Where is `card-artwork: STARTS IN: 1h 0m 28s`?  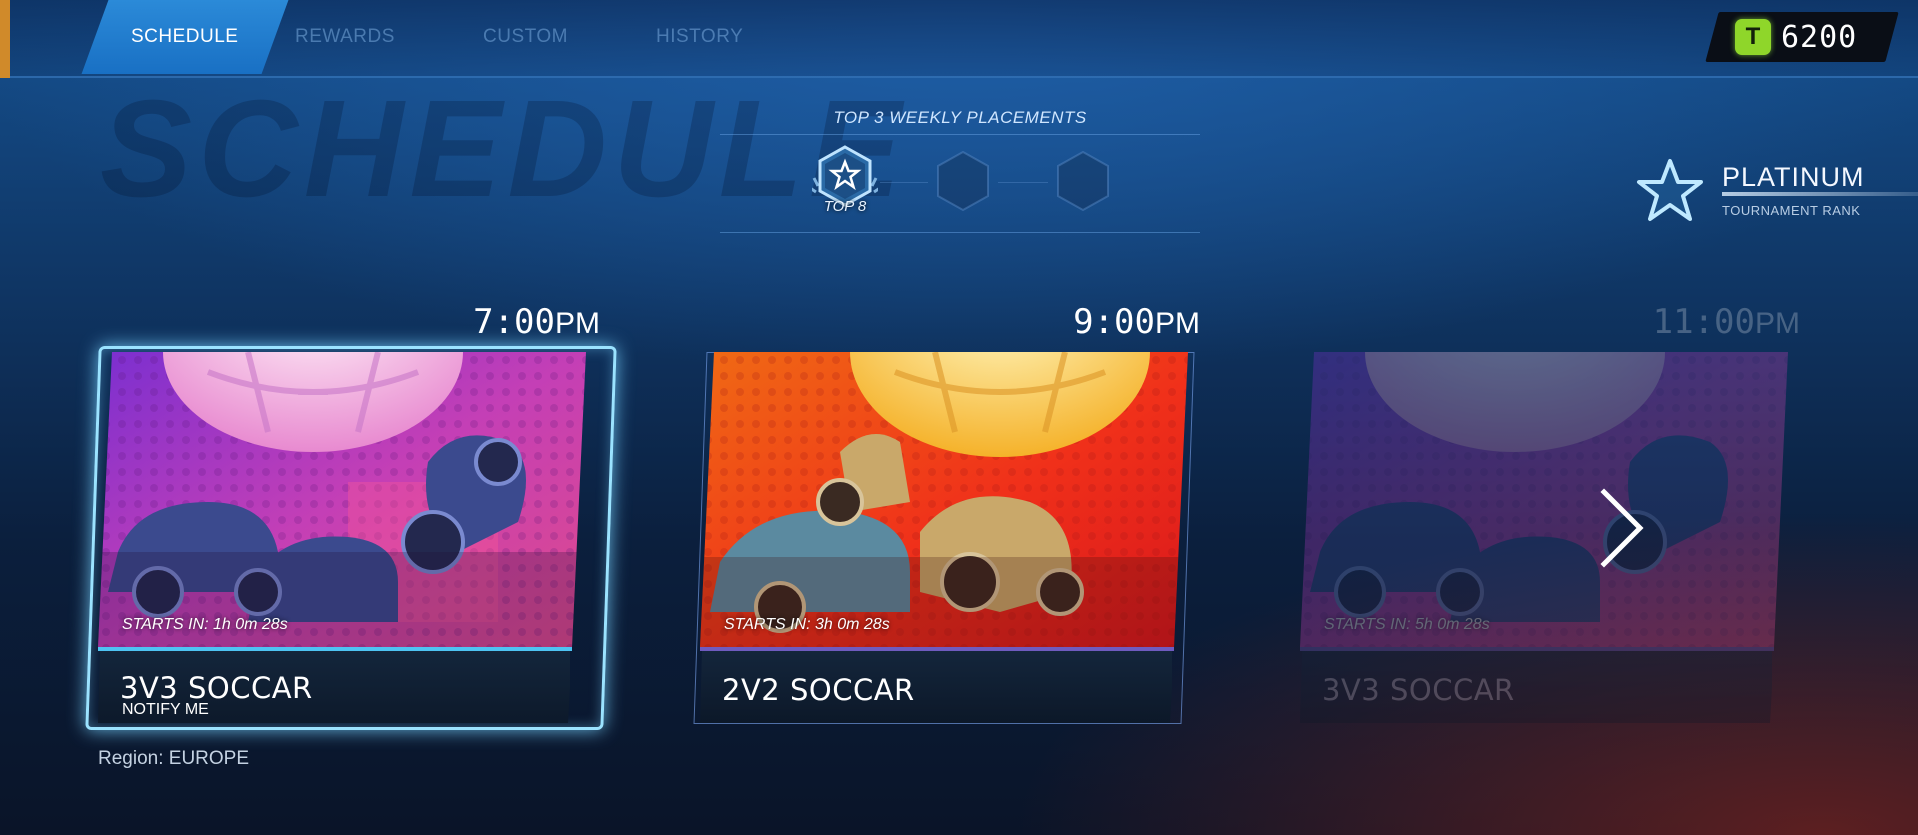
card-artwork: STARTS IN: 1h 0m 28s is located at coordinates (342, 499).